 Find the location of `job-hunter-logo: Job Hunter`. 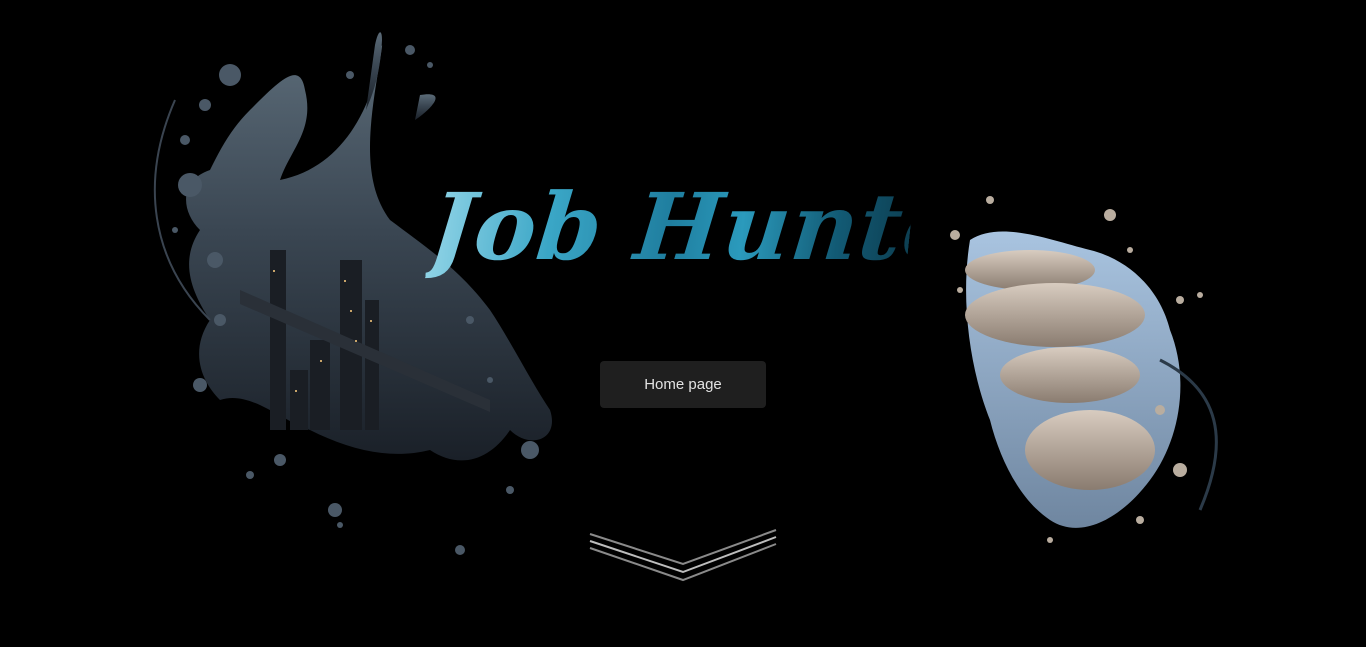

job-hunter-logo: Job Hunter is located at coordinates (721, 232).